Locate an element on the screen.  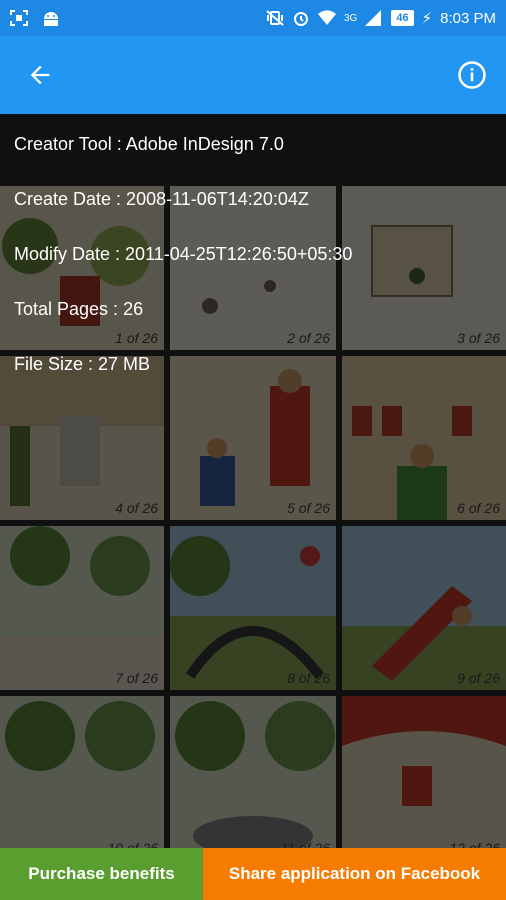
battery-icon: 46 is located at coordinates (402, 18).